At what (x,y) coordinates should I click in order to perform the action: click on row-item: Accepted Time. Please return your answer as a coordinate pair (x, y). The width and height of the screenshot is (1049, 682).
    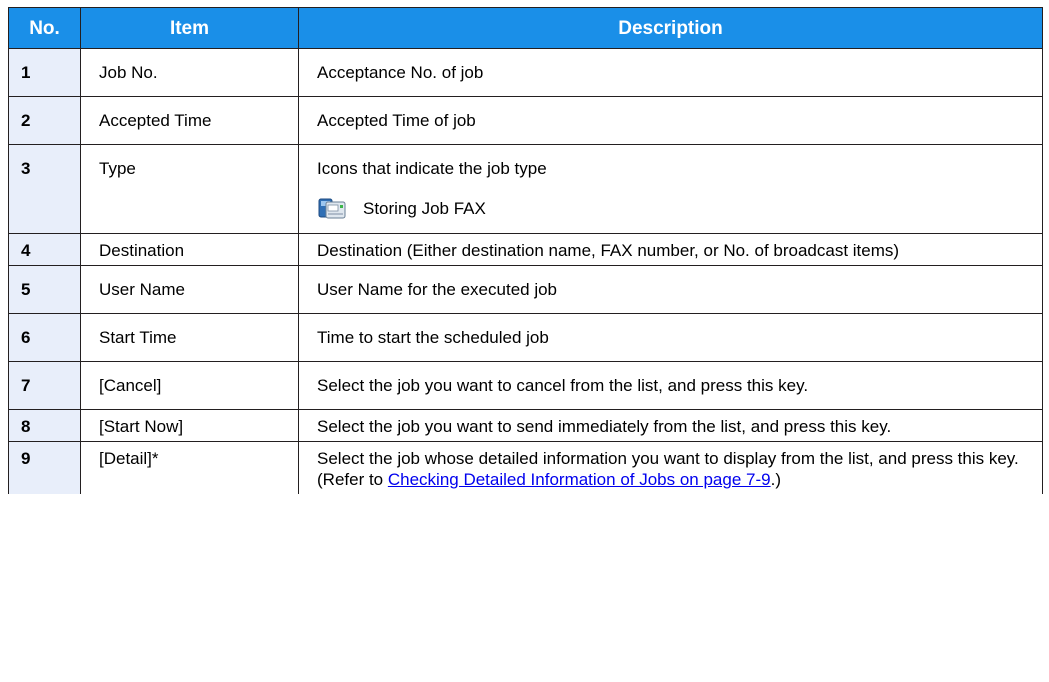
    Looking at the image, I should click on (189, 120).